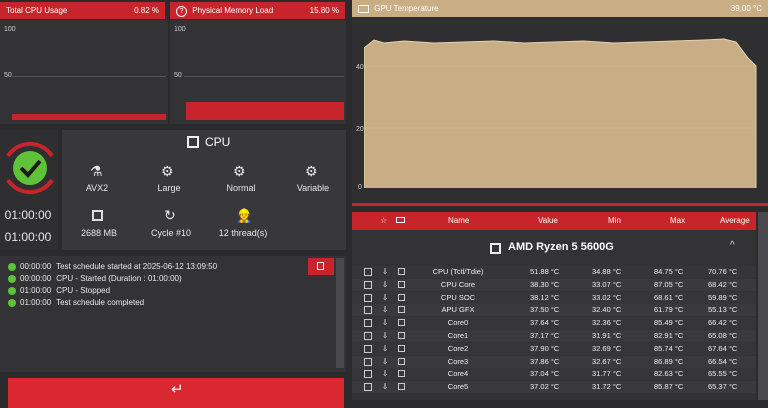  What do you see at coordinates (763, 306) in the screenshot?
I see `table-scrollbar` at bounding box center [763, 306].